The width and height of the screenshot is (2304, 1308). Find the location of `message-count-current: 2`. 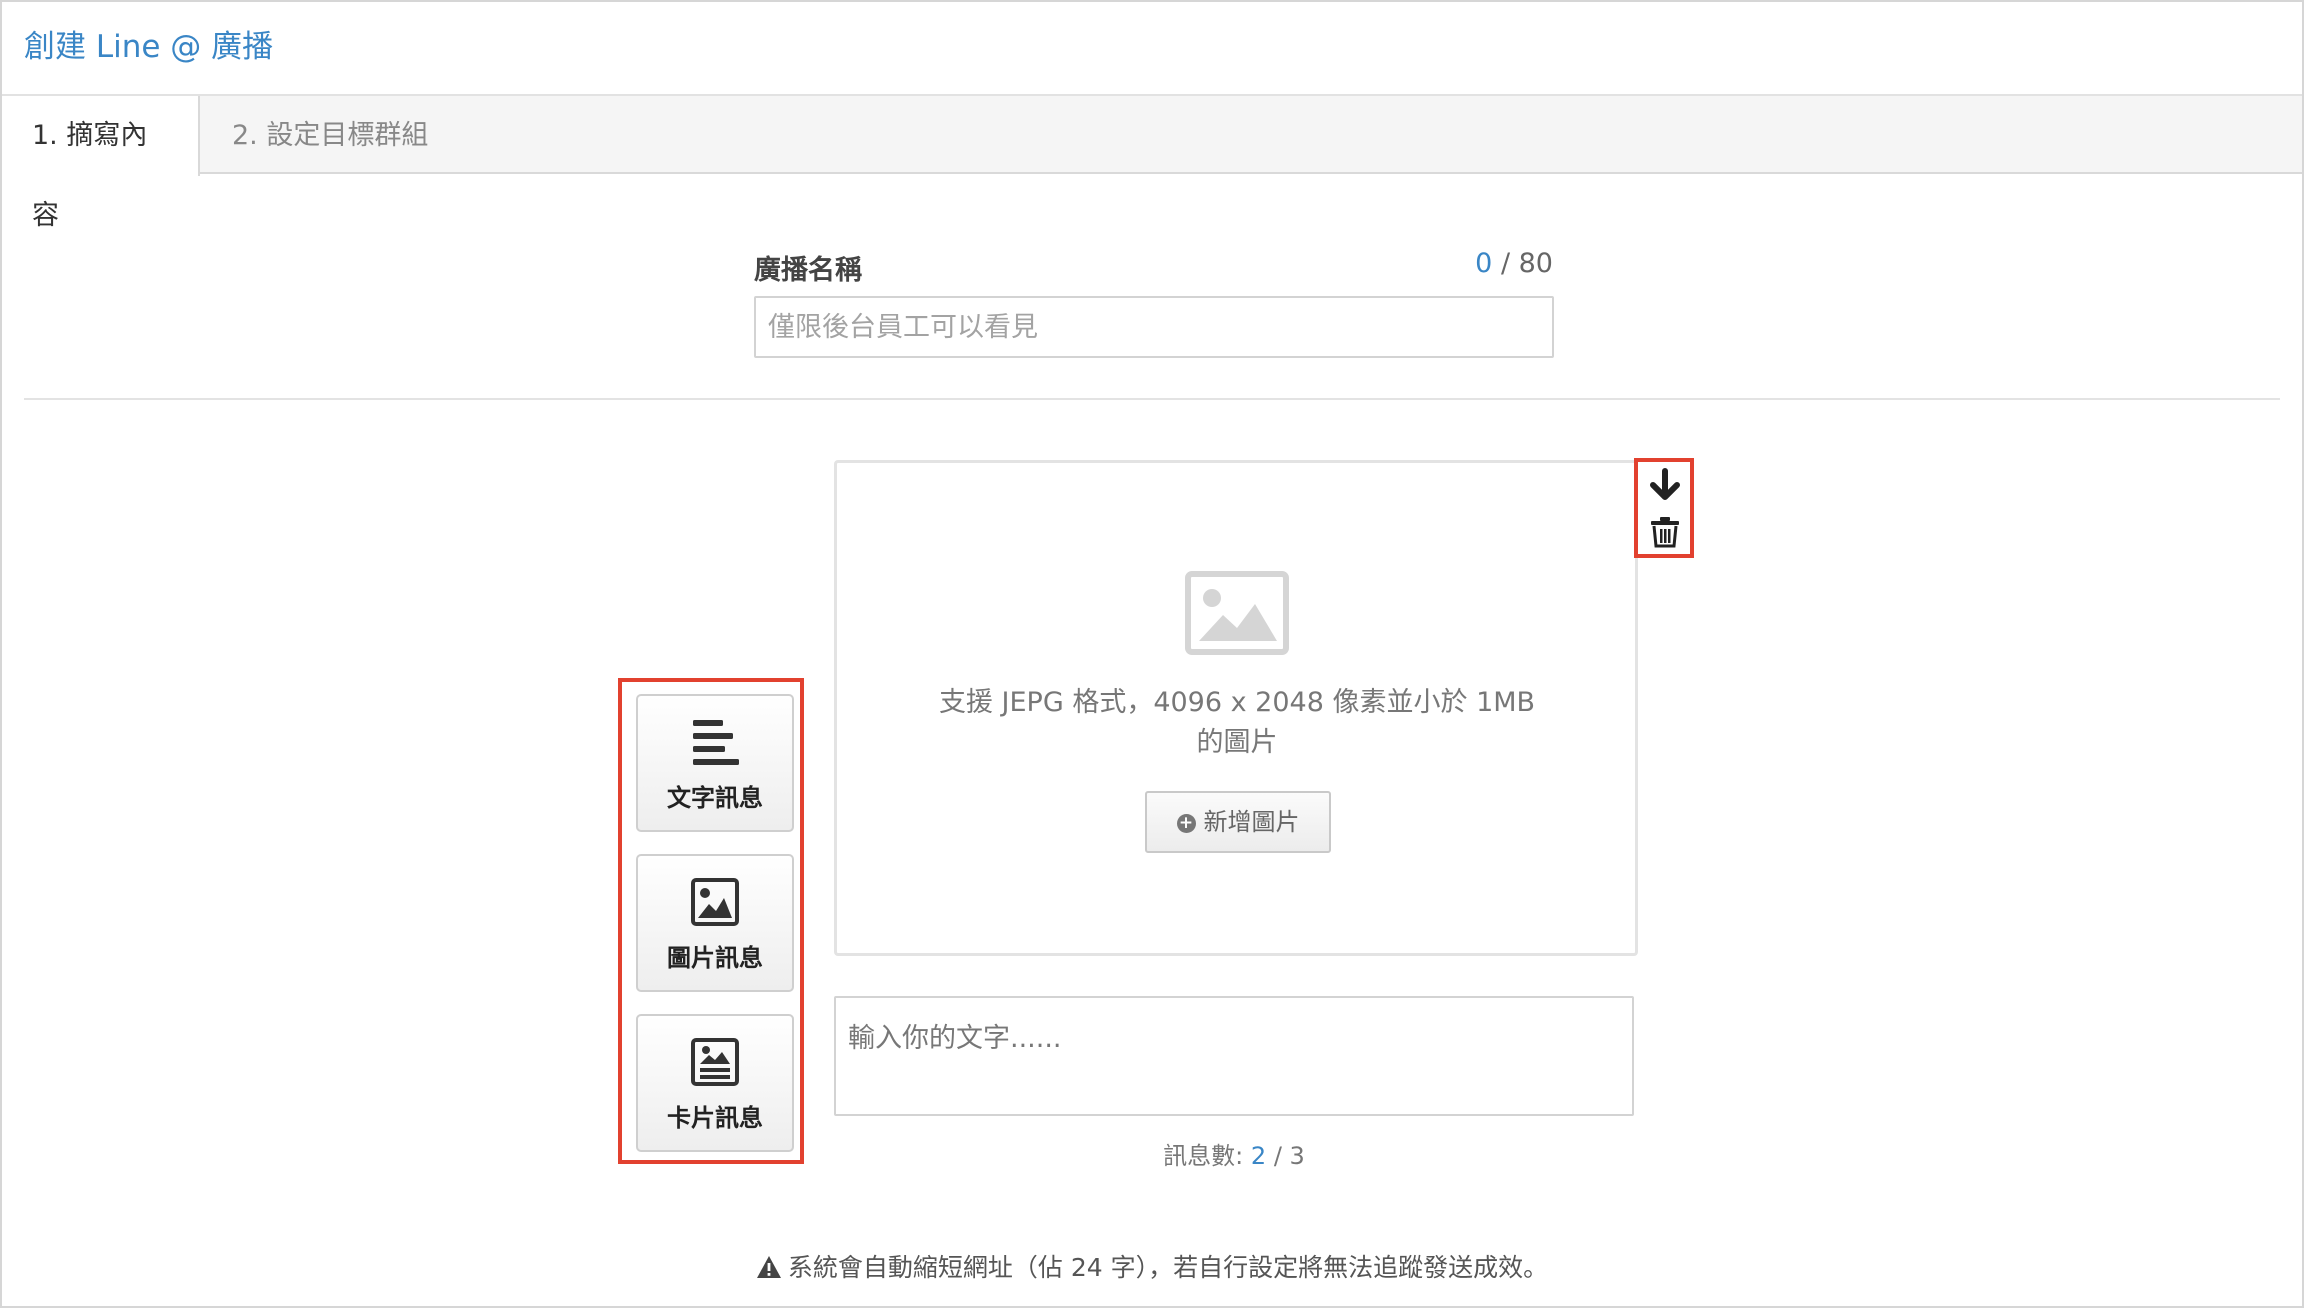

message-count-current: 2 is located at coordinates (1258, 1156).